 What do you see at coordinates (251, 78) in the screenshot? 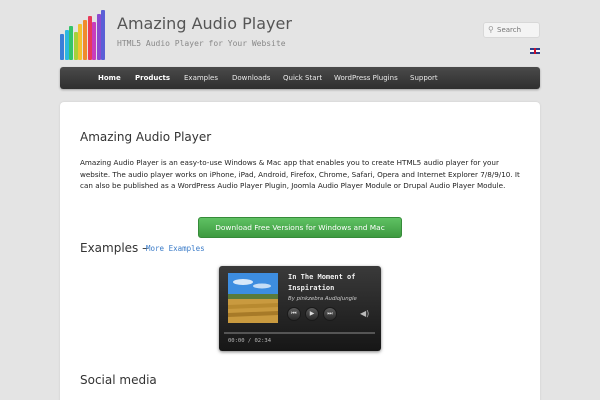
I see `nav-item-downloads: Downloads` at bounding box center [251, 78].